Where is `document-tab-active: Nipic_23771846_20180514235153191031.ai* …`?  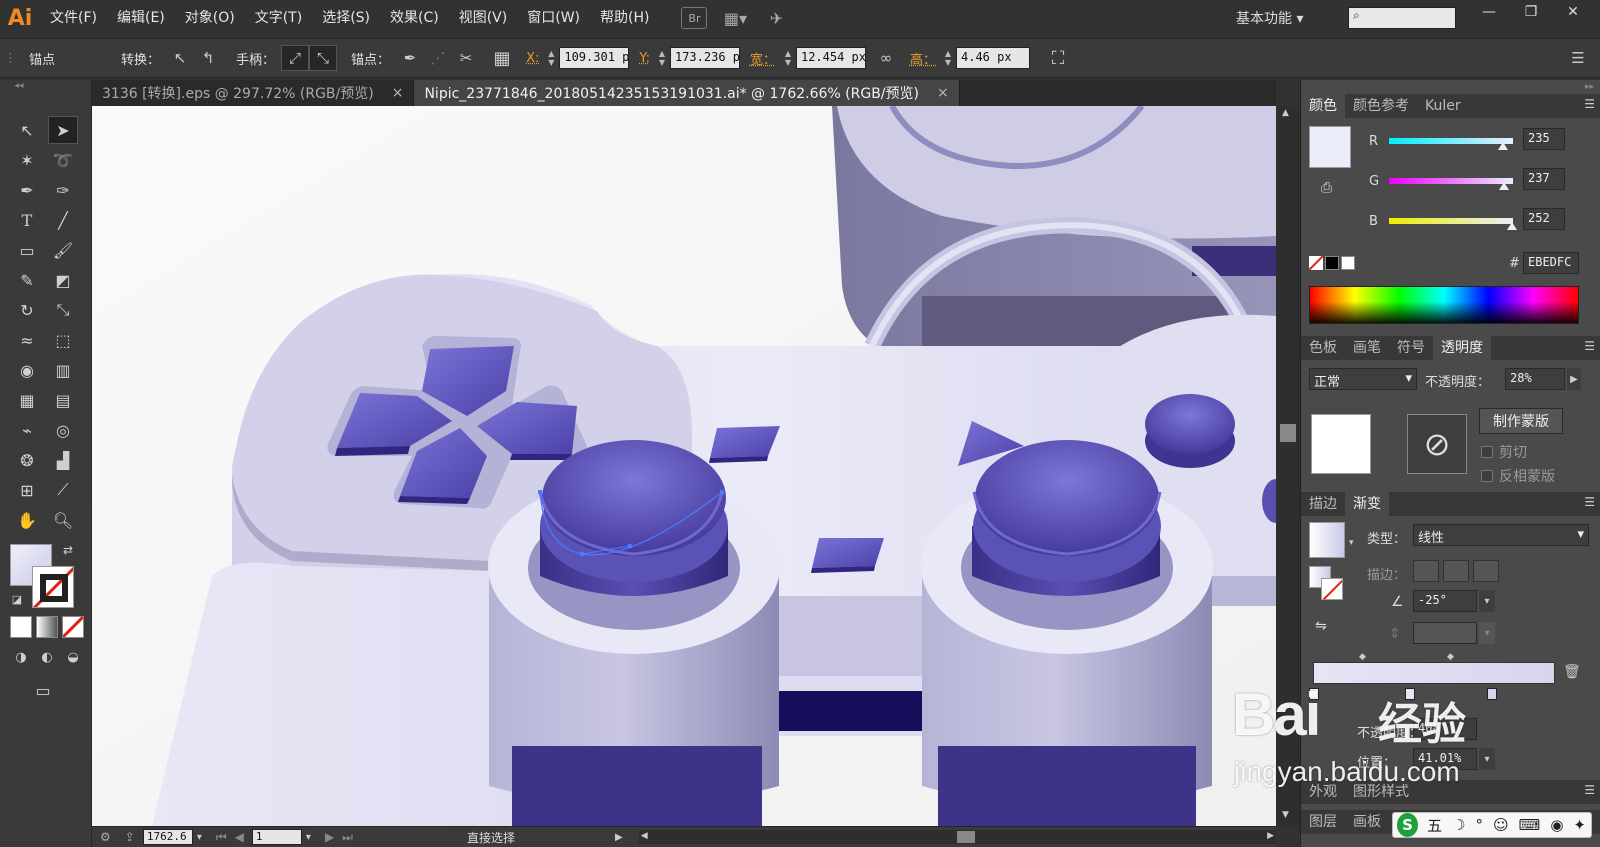 document-tab-active: Nipic_23771846_20180514235153191031.ai* … is located at coordinates (687, 93).